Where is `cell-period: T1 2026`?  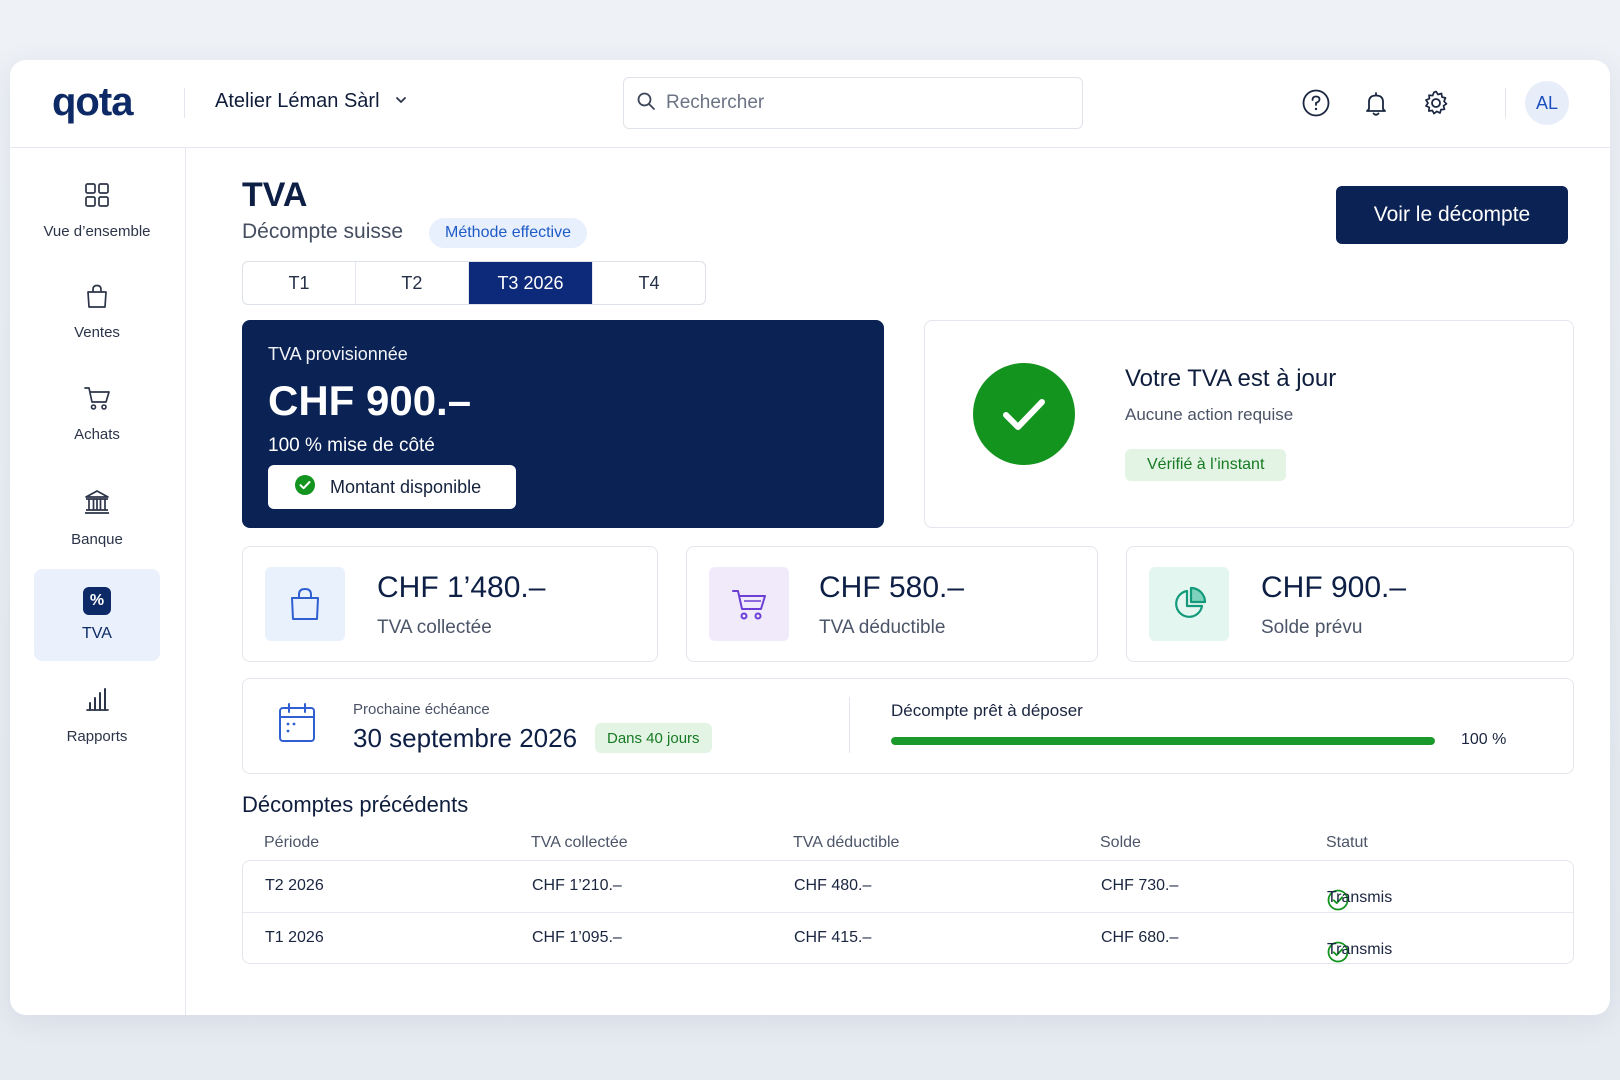
cell-period: T1 2026 is located at coordinates (294, 937).